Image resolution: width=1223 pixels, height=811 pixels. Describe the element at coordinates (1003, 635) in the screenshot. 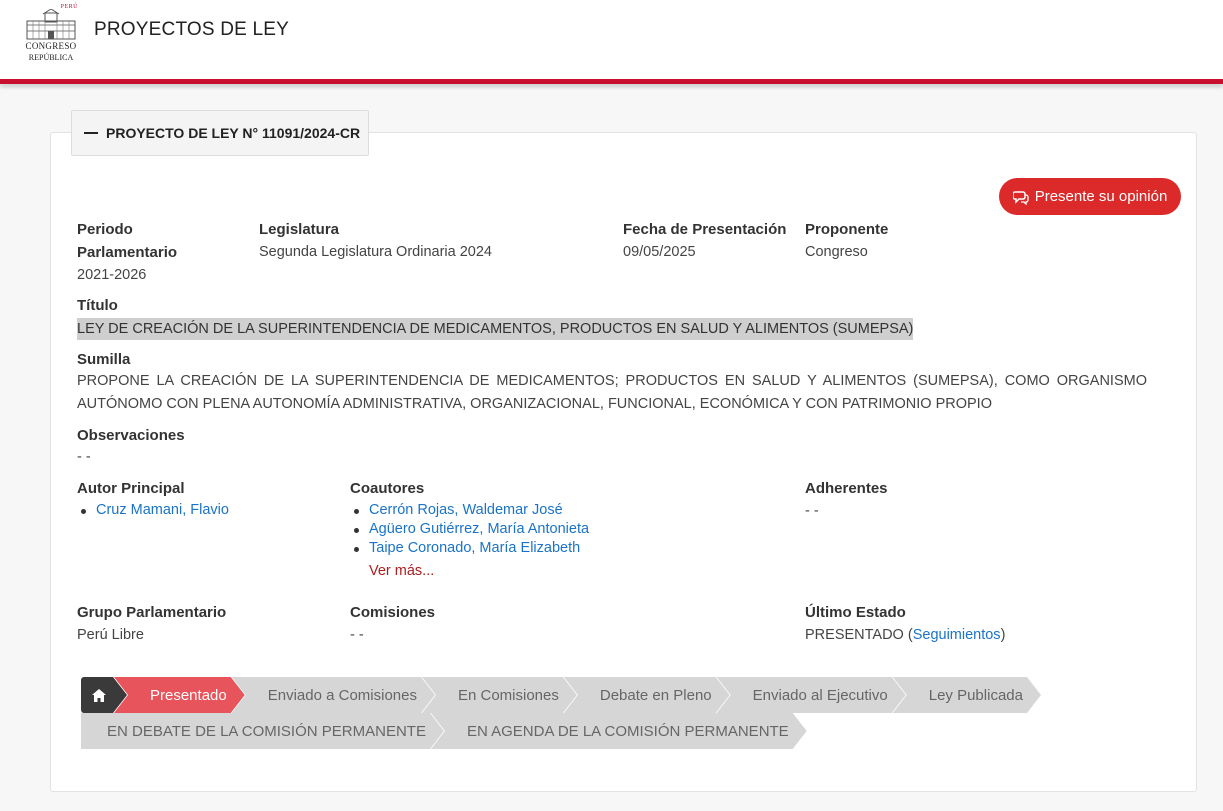

I see `estado-close: )` at that location.